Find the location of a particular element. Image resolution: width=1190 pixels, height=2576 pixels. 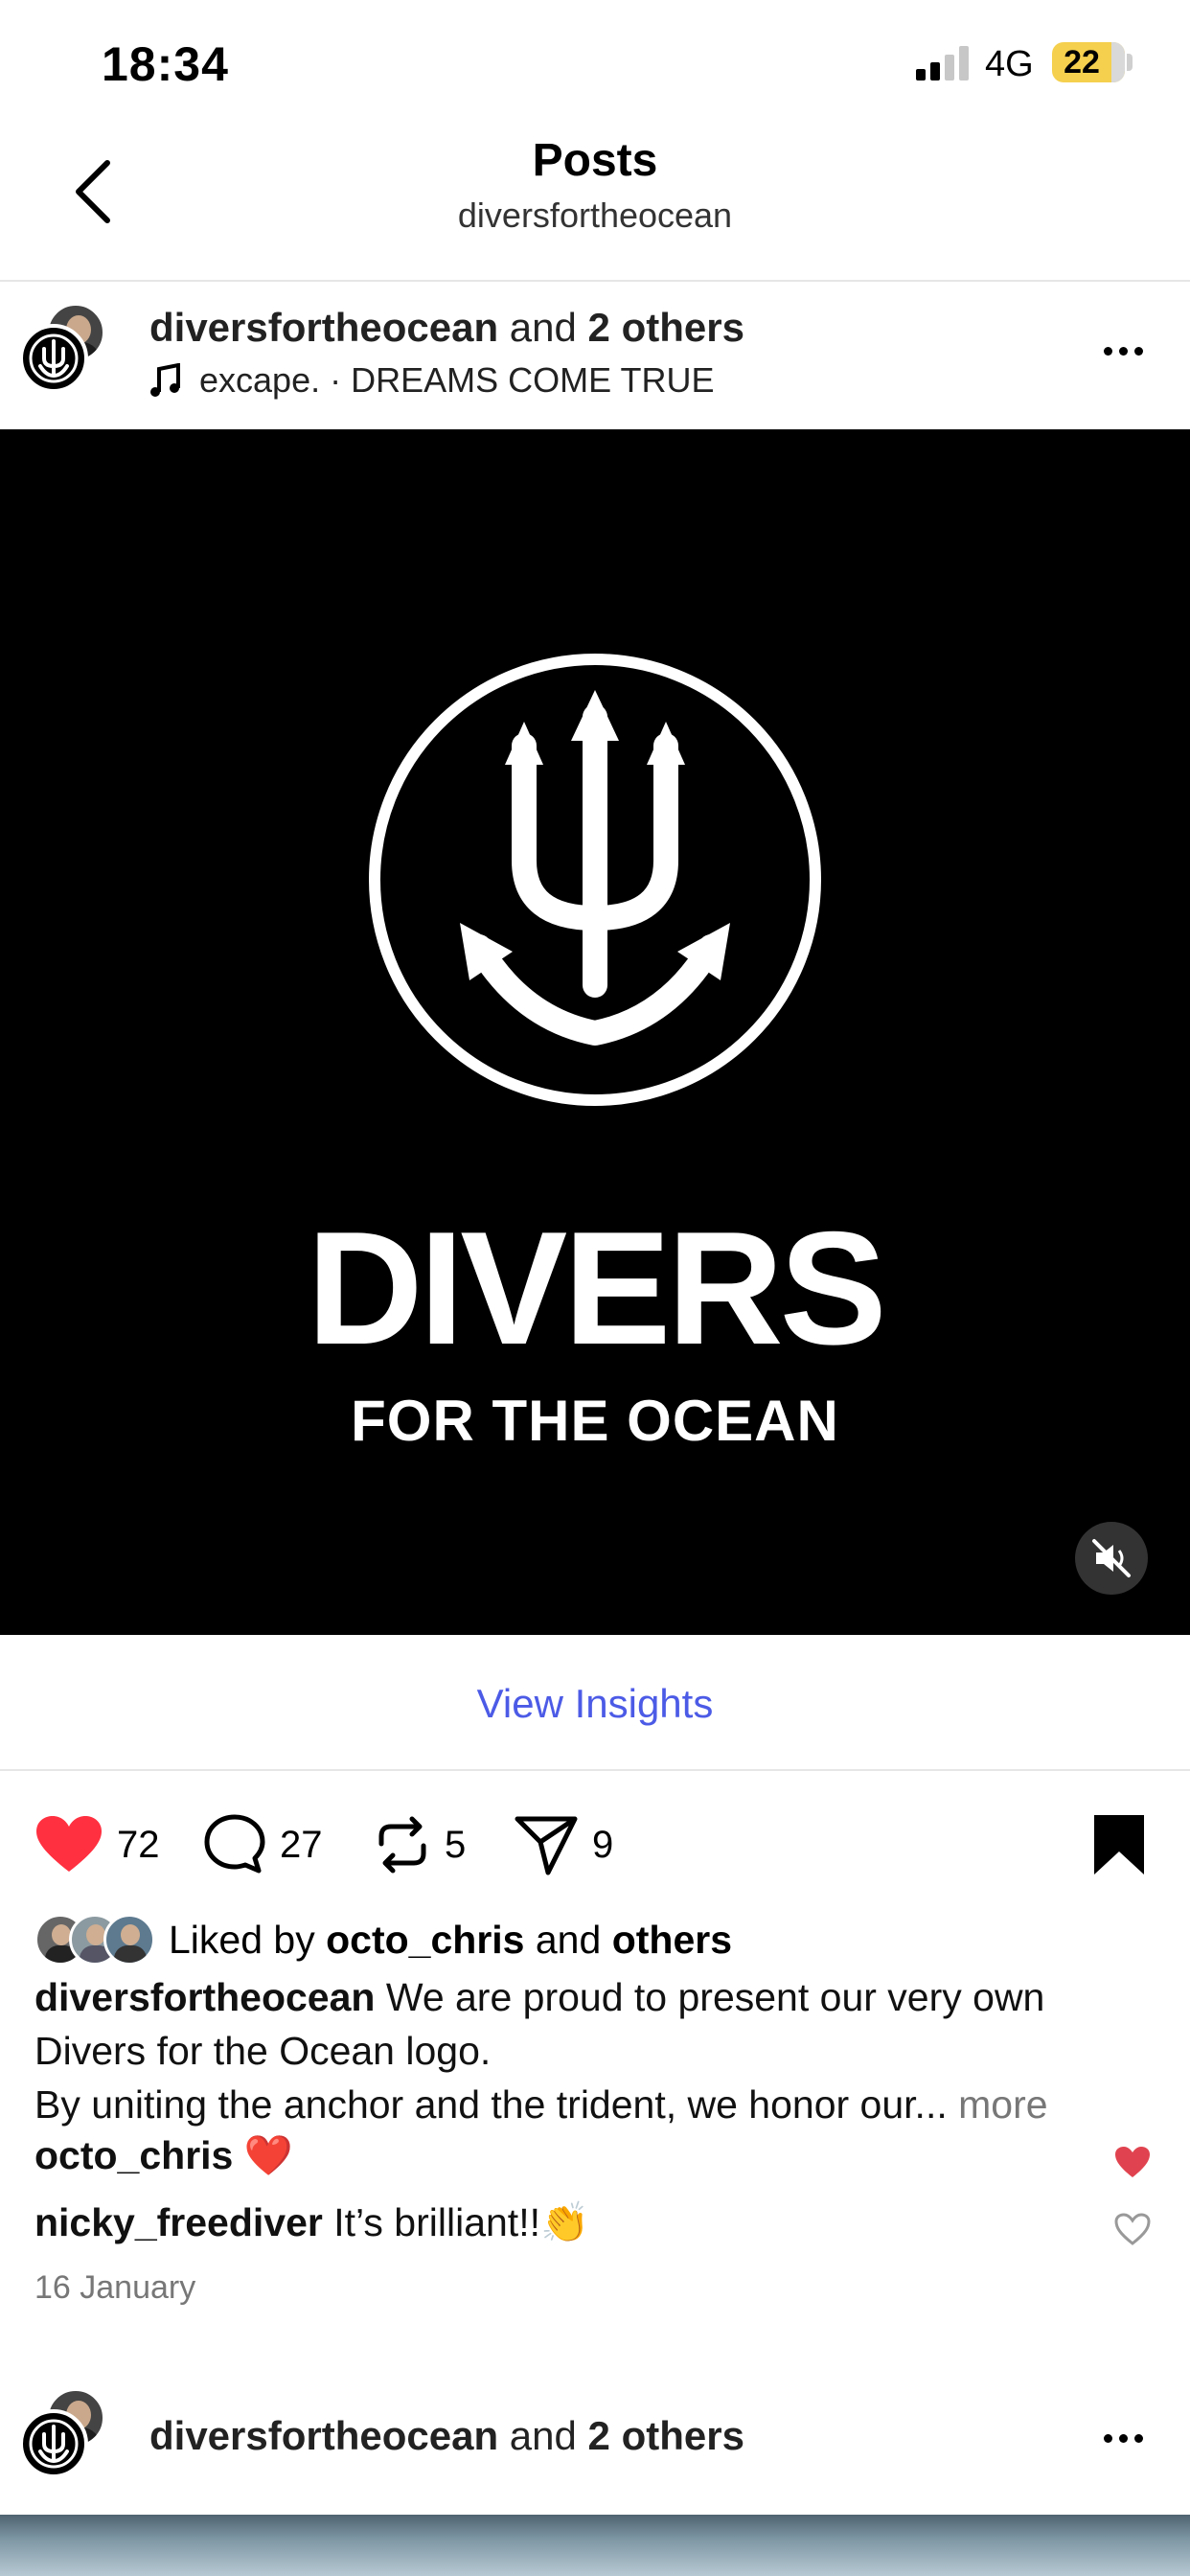

music-line: excape. · DREAMS COME TRUE is located at coordinates (432, 380).